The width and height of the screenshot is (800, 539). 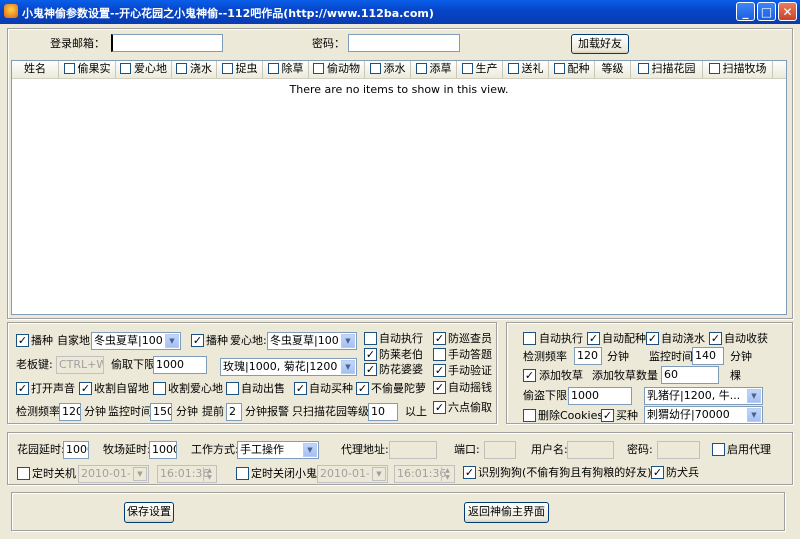 I want to click on return-main-button: 返回神偷主界面, so click(x=506, y=512).